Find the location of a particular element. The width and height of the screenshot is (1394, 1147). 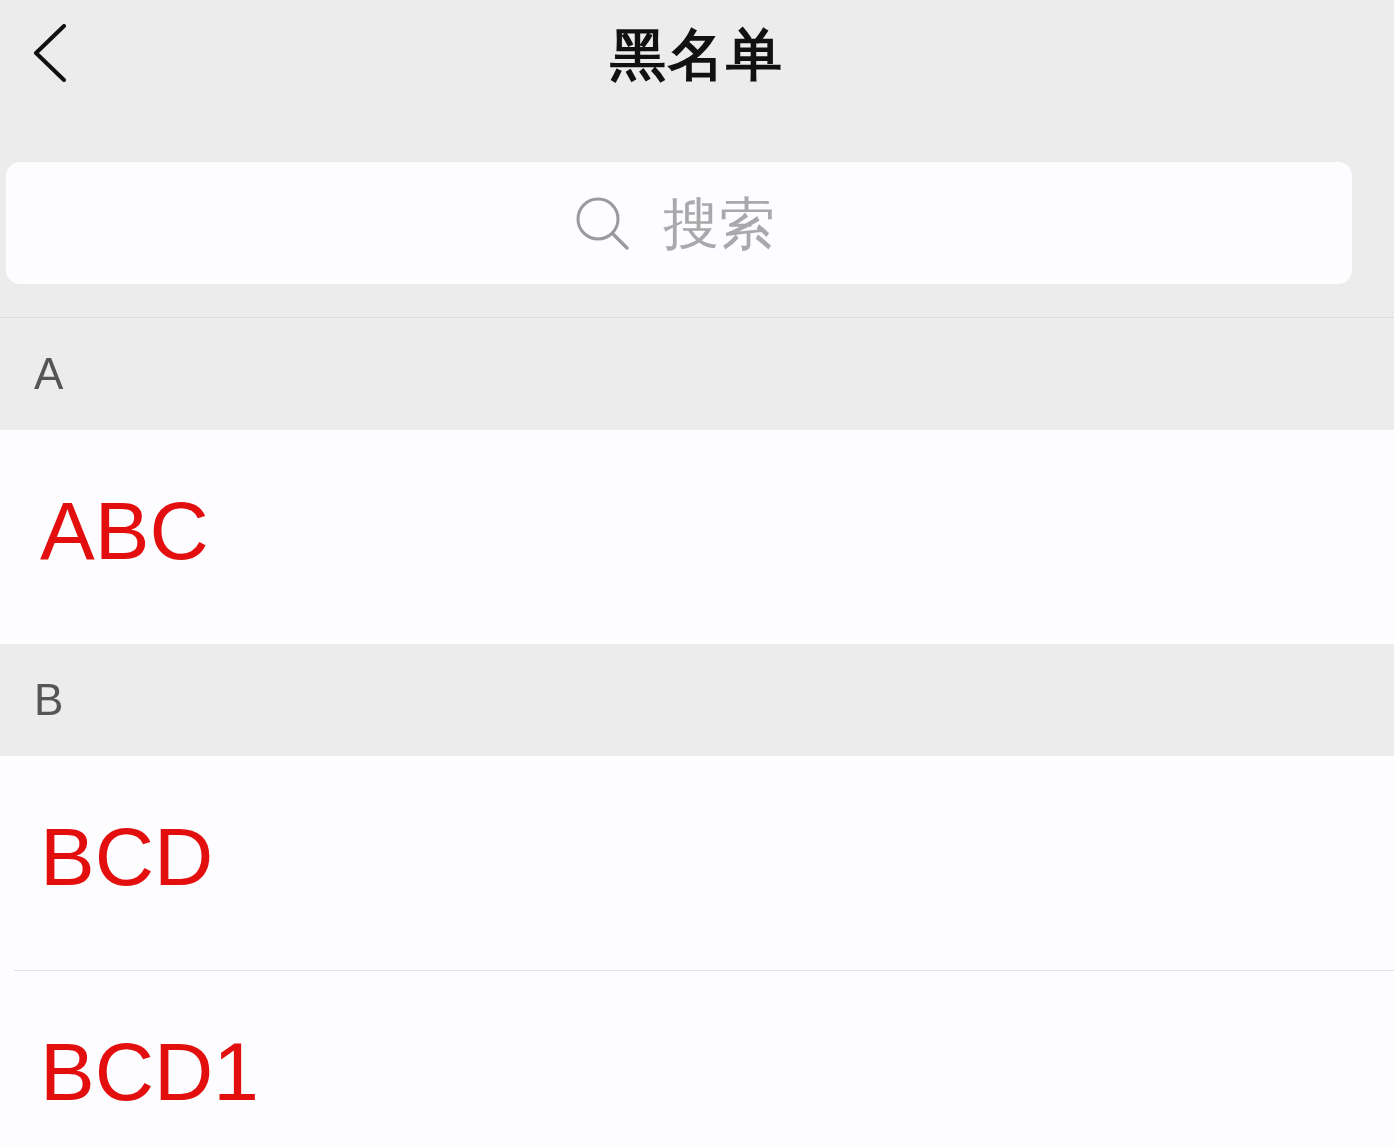

page-title: 黑名单 is located at coordinates (697, 55).